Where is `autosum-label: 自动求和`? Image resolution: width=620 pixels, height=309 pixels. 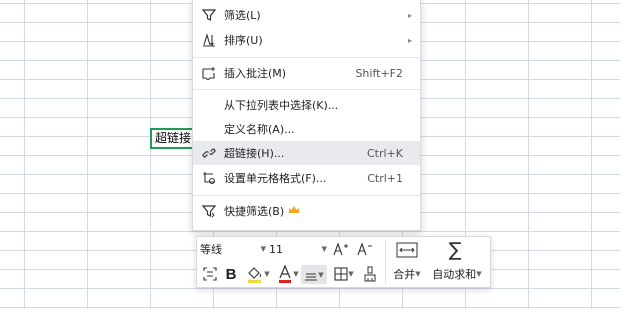
autosum-label: 自动求和 is located at coordinates (454, 274).